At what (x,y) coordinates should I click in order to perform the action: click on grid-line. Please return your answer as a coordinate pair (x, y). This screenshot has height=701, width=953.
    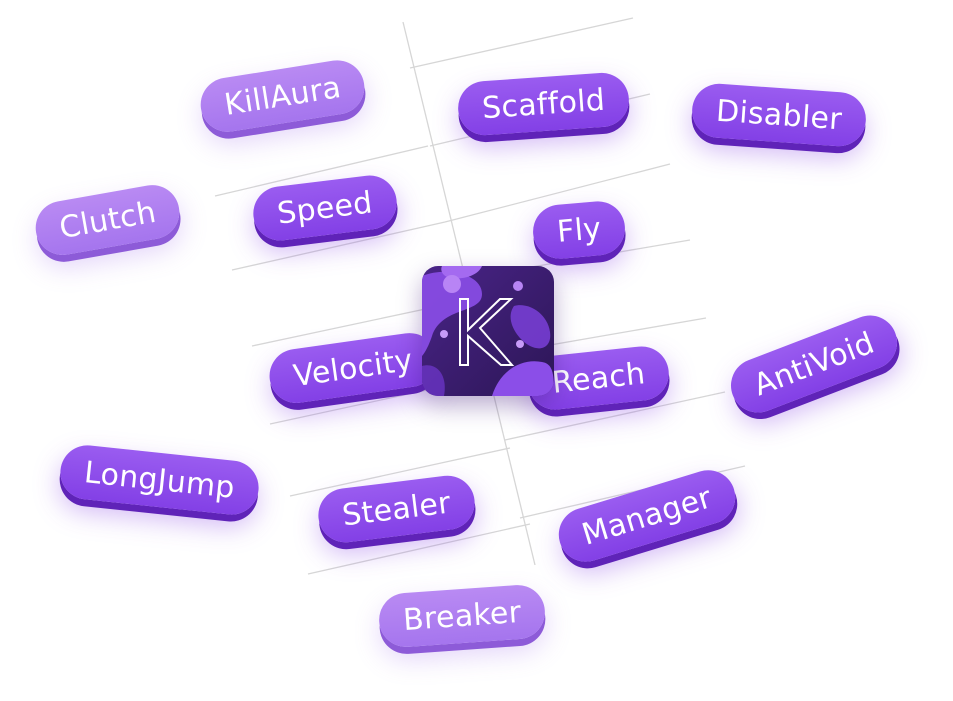
    Looking at the image, I should click on (521, 43).